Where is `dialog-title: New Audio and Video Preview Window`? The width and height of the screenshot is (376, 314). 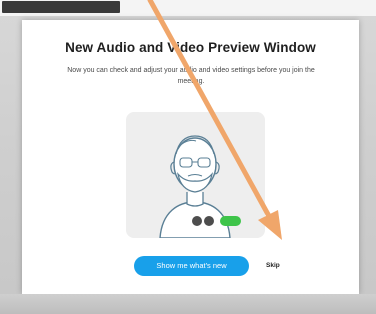 dialog-title: New Audio and Video Preview Window is located at coordinates (190, 47).